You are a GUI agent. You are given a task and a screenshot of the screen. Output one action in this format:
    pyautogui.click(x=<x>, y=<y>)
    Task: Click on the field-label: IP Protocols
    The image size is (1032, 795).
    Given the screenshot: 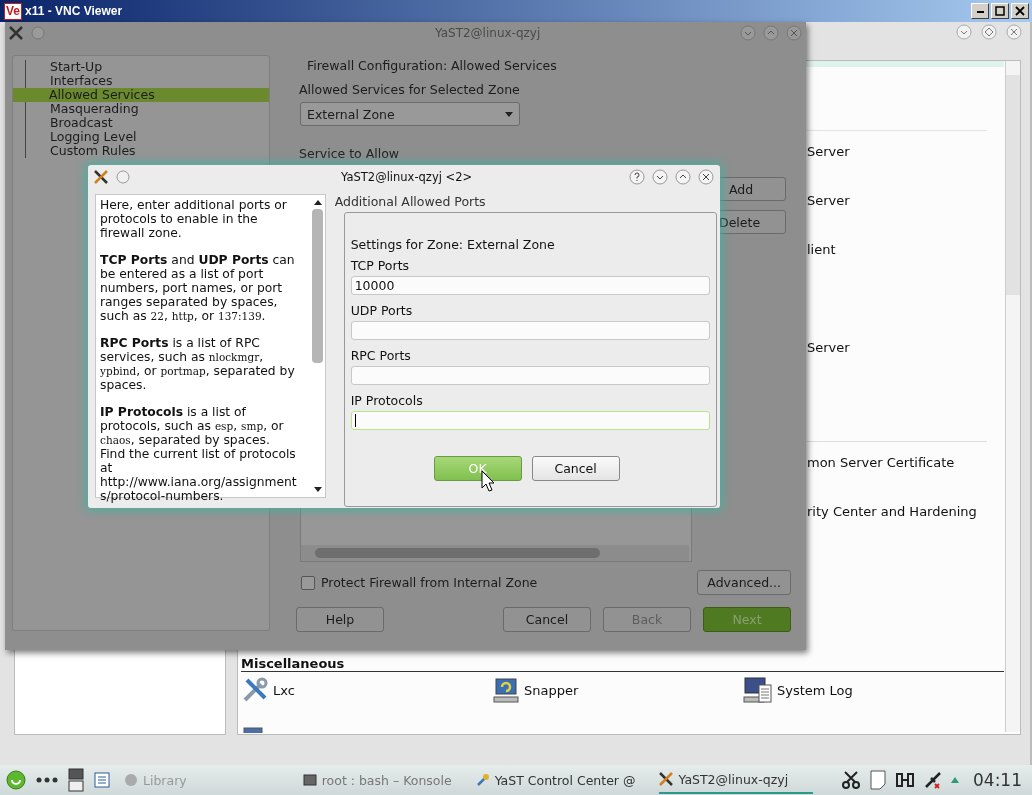 What is the action you would take?
    pyautogui.click(x=387, y=400)
    